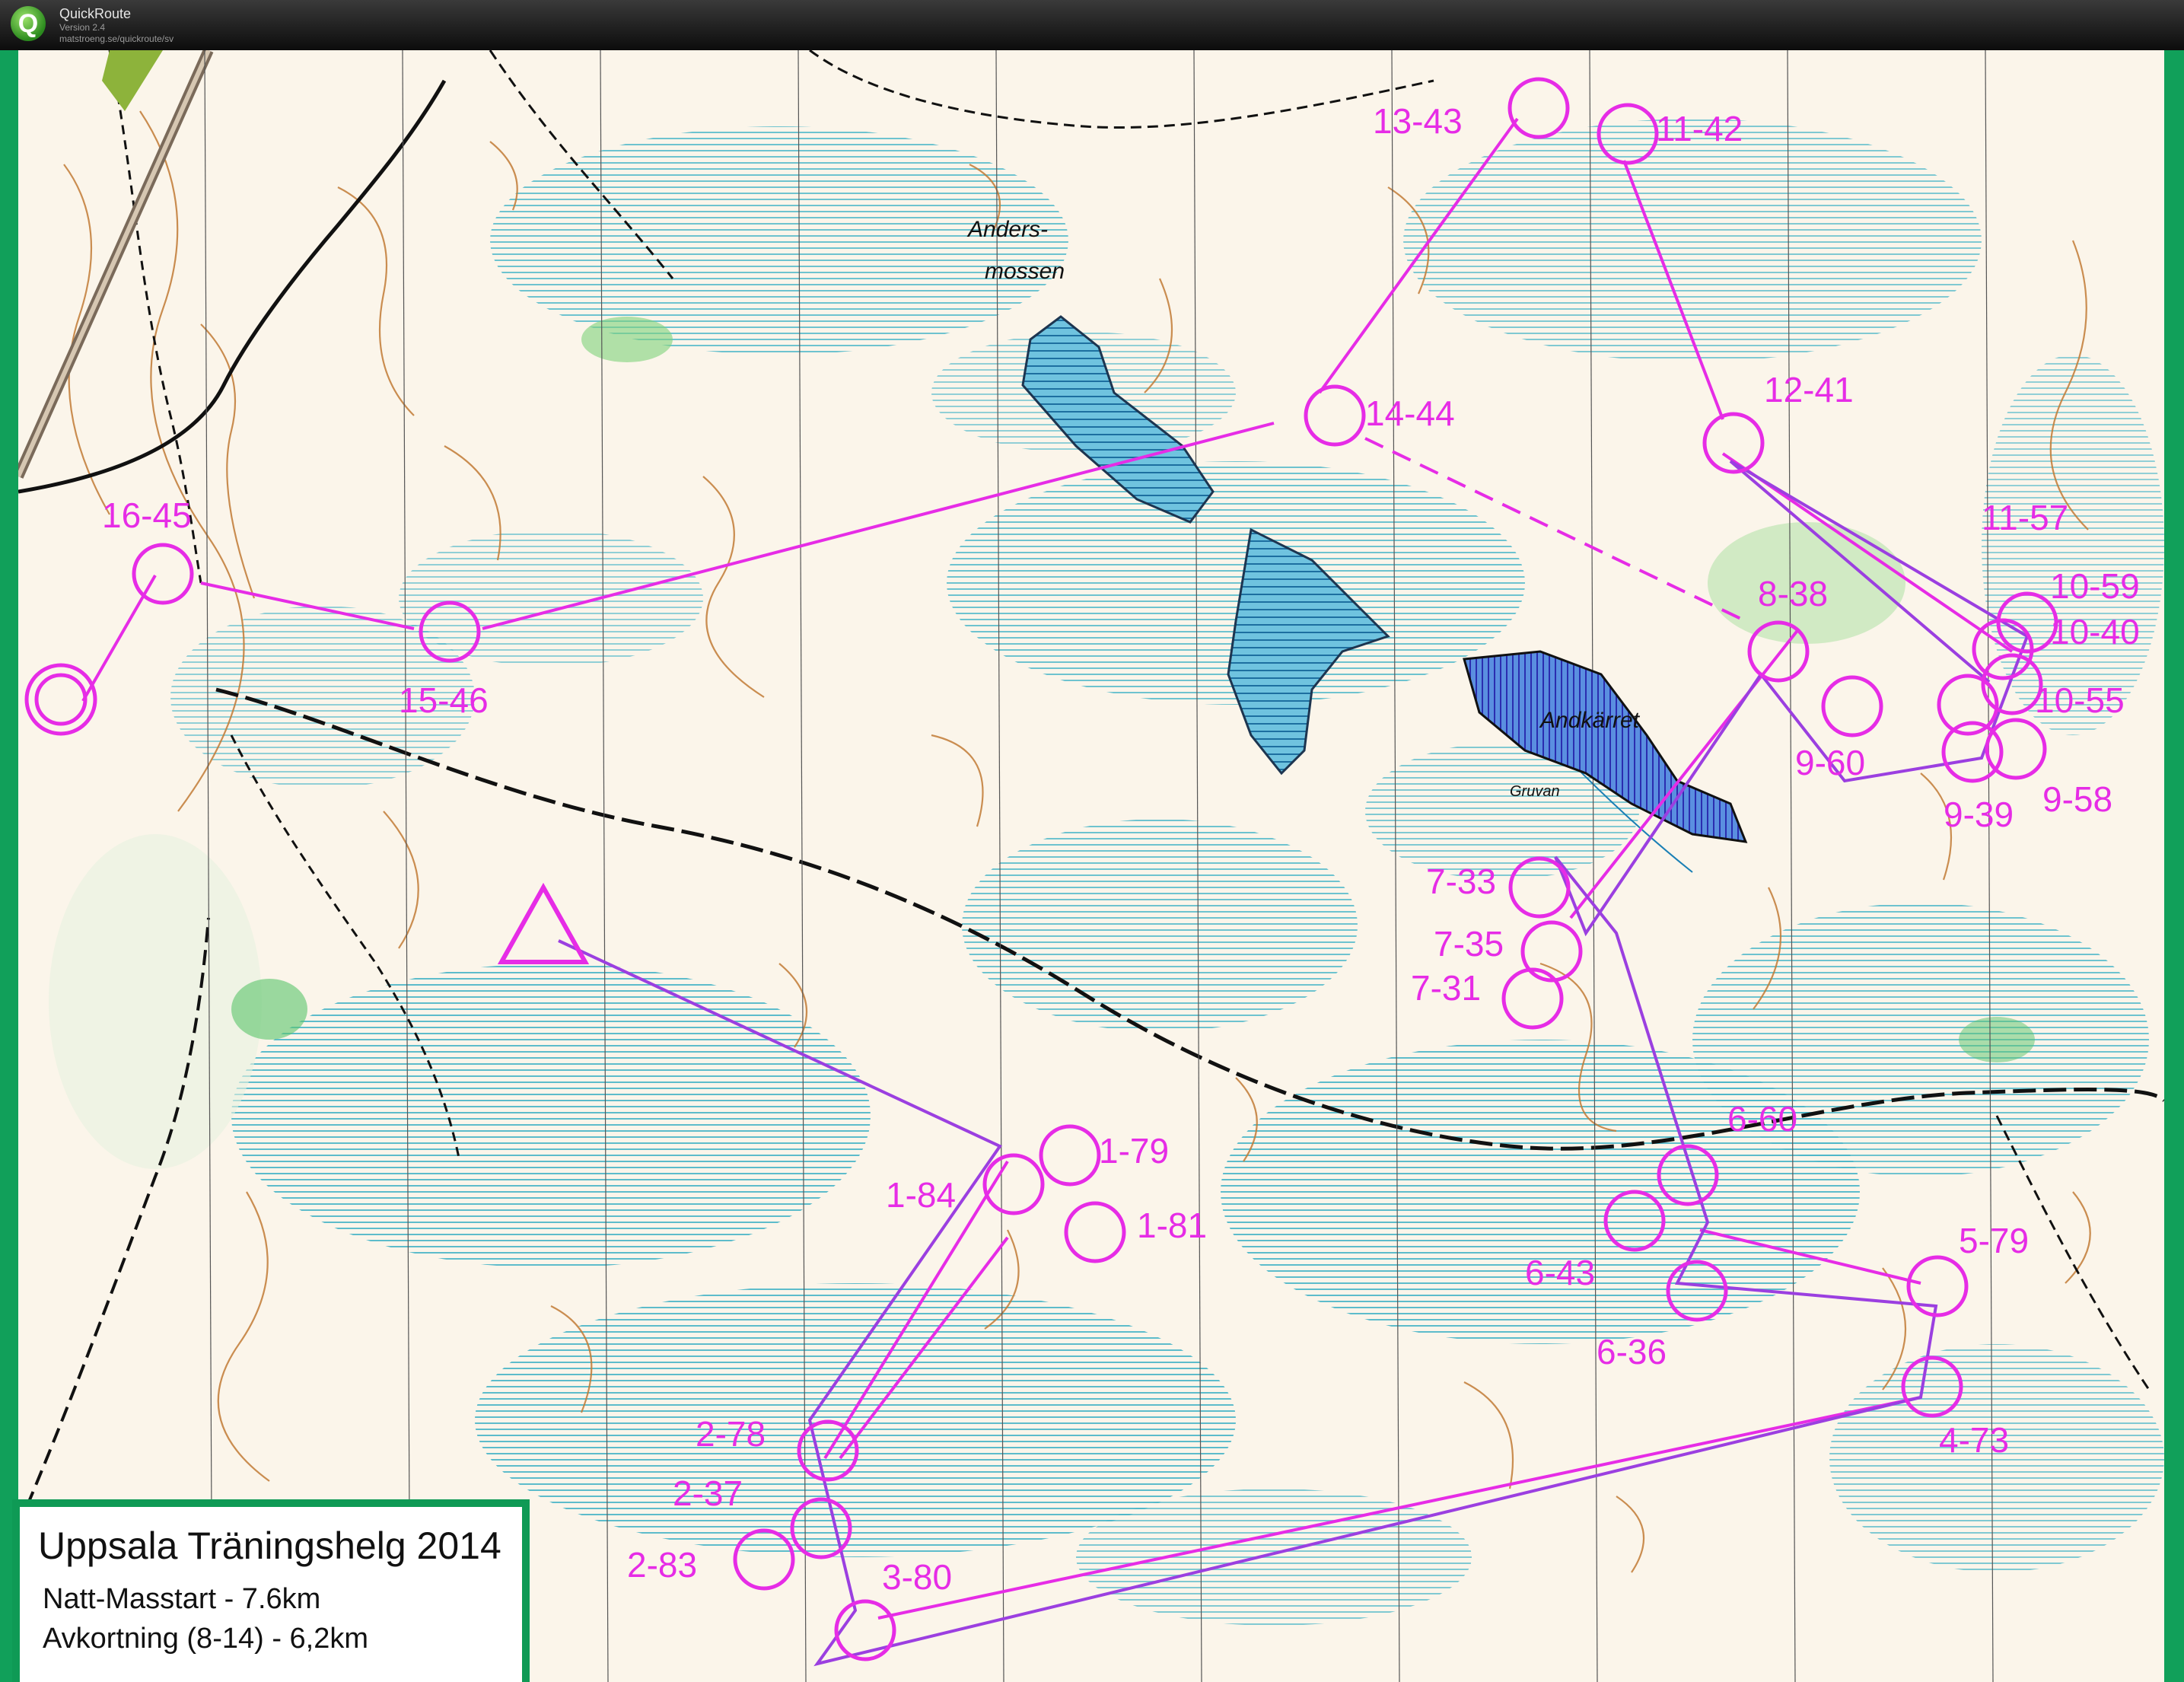 This screenshot has width=2184, height=1682. I want to click on legend-line-1: Natt-Masstart - 7.6km, so click(182, 1599).